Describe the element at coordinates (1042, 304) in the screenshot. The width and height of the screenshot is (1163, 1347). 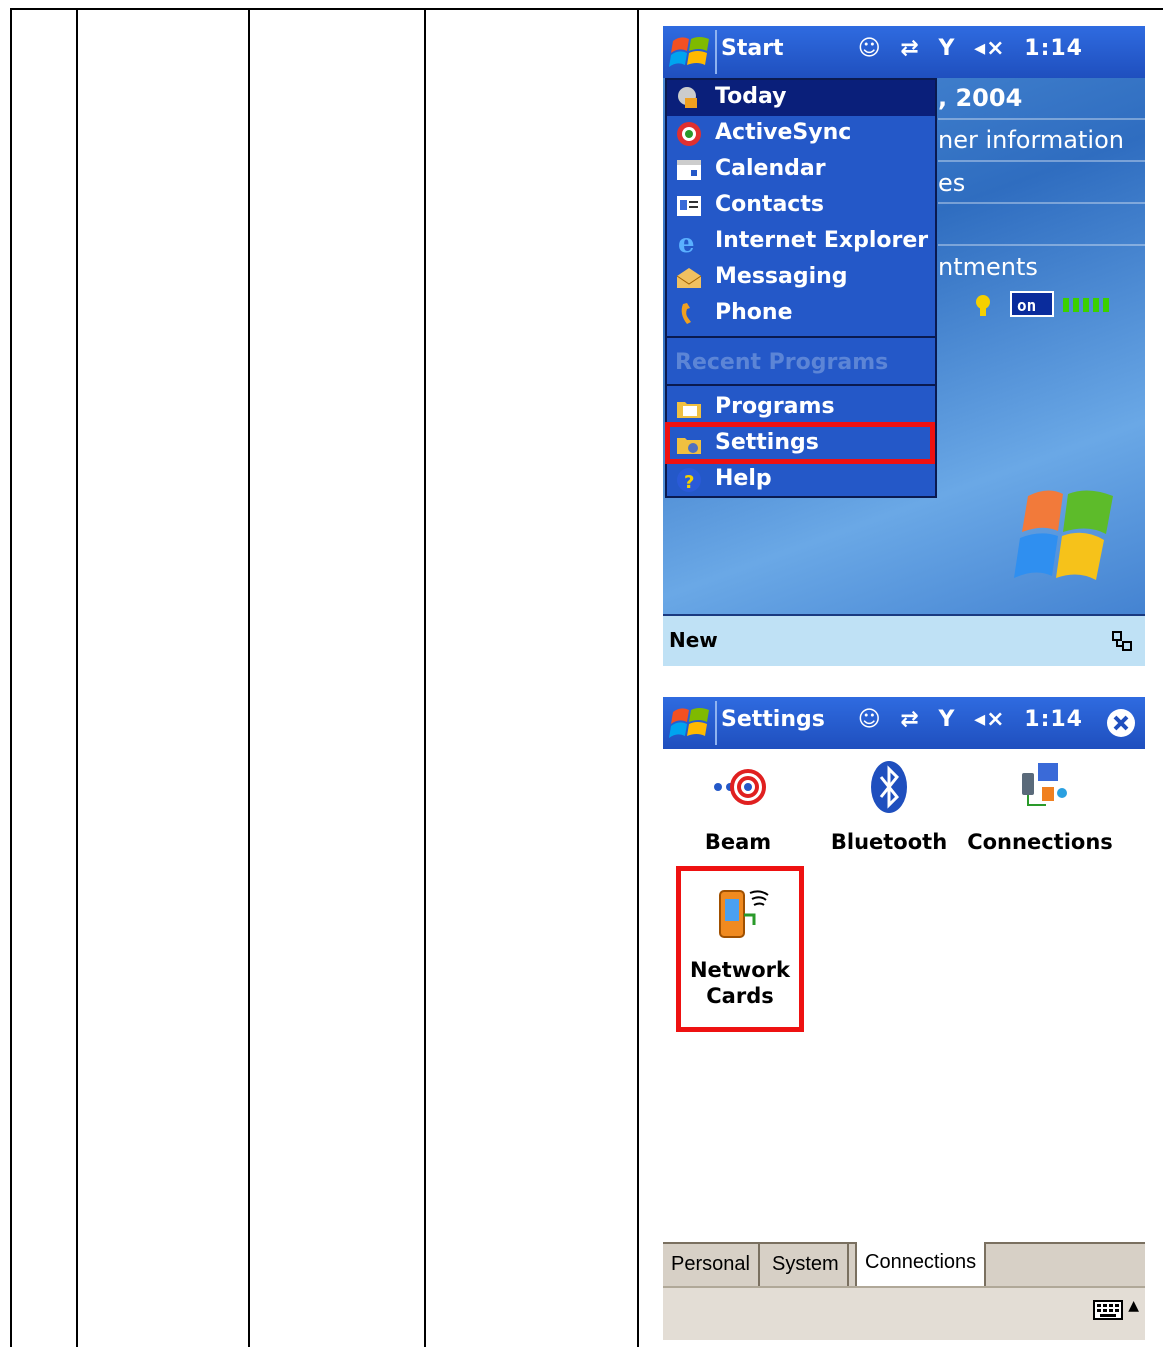
I see `phone-status-icons: on` at that location.